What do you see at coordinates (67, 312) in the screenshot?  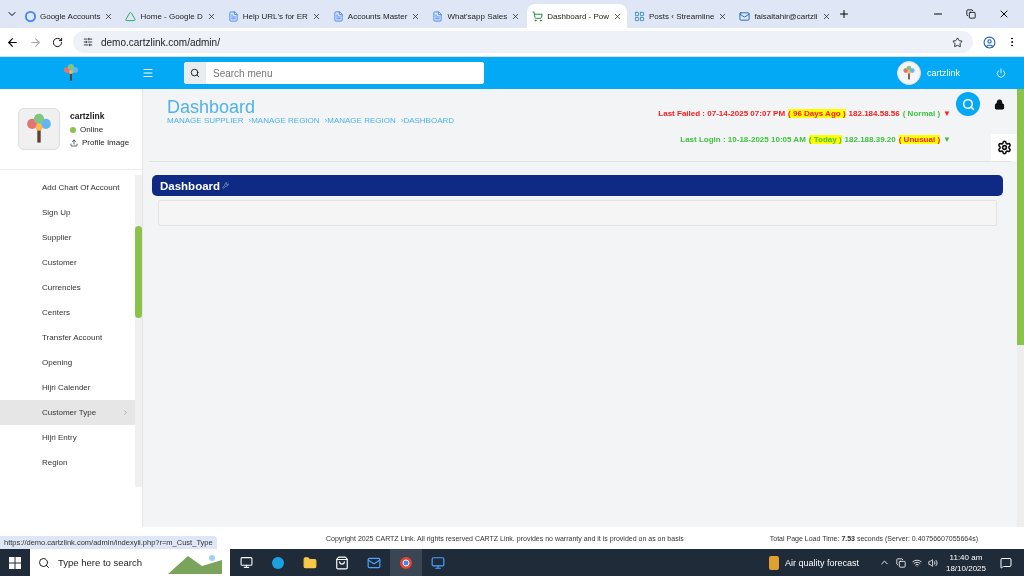 I see `sidebar-item: Centers` at bounding box center [67, 312].